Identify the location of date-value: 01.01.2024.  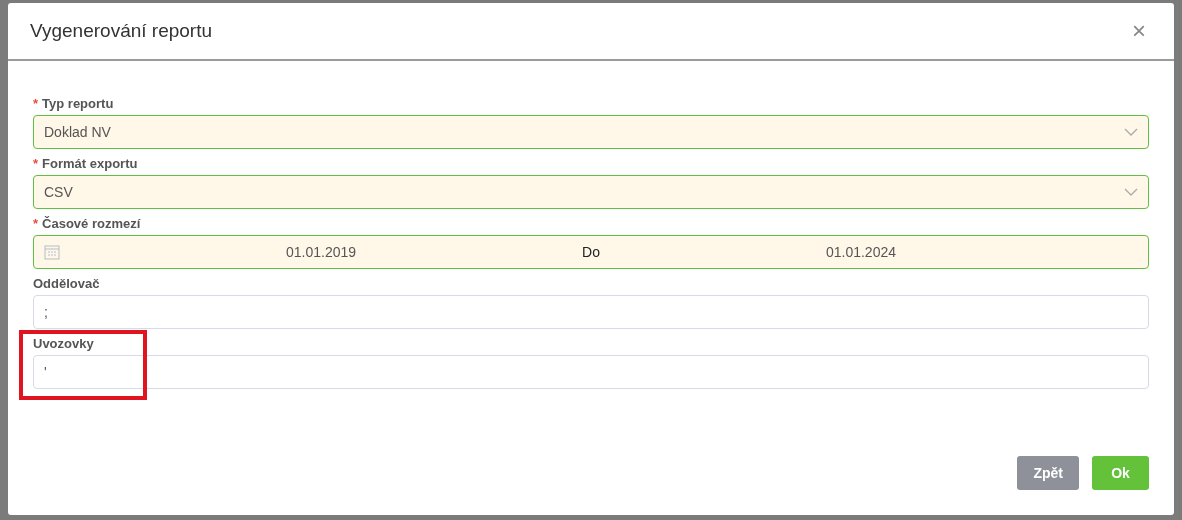
(860, 252).